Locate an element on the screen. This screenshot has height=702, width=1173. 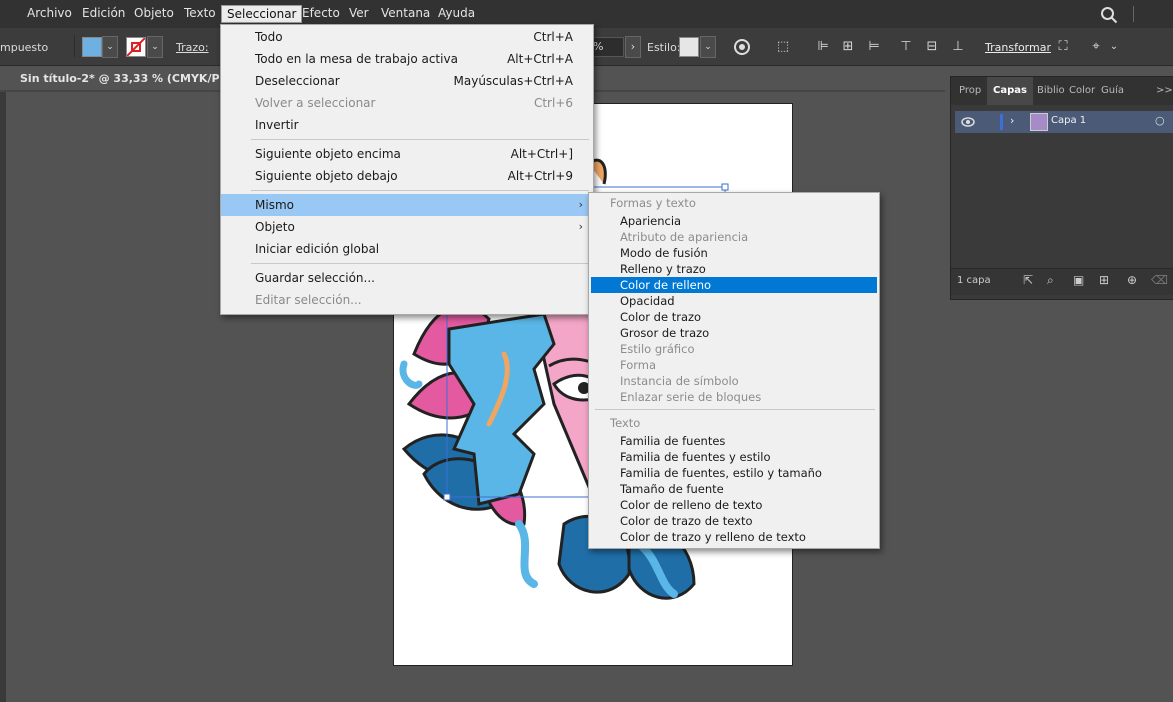
layer-name: Capa 1 is located at coordinates (1068, 120).